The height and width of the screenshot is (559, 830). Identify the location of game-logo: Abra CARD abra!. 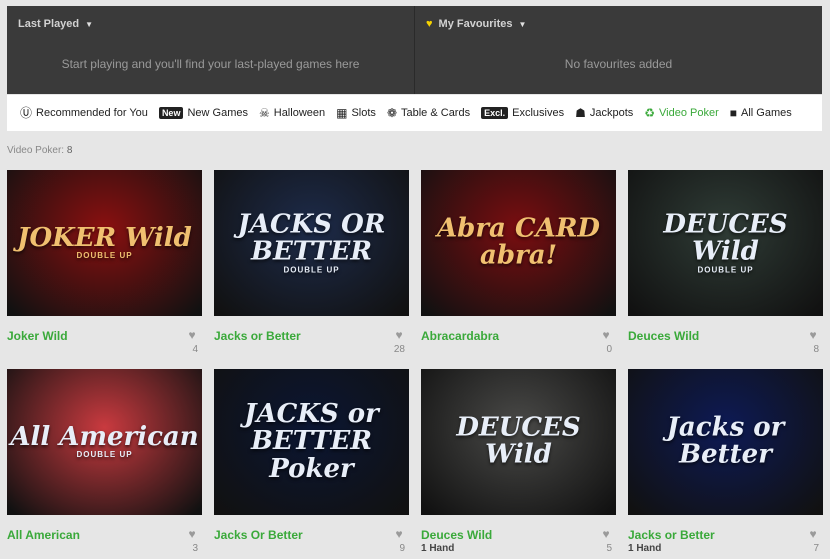
(518, 242).